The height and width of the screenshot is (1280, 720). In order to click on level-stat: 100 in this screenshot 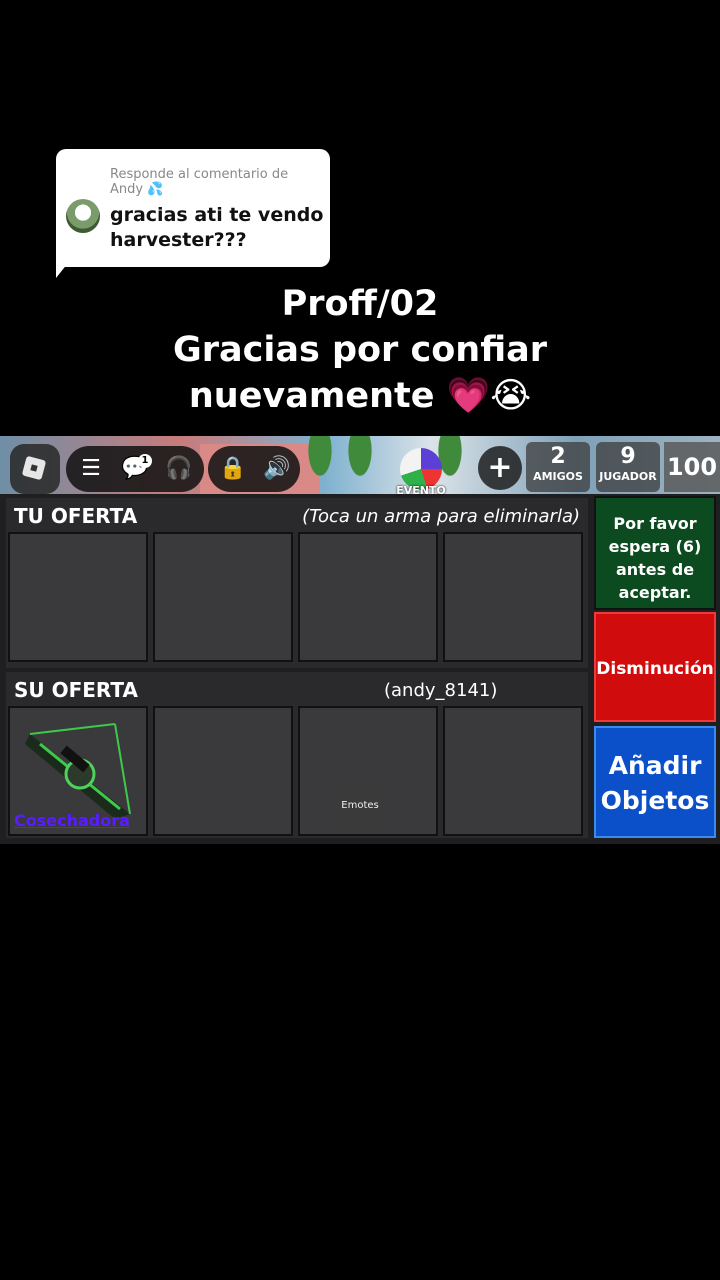, I will do `click(692, 467)`.